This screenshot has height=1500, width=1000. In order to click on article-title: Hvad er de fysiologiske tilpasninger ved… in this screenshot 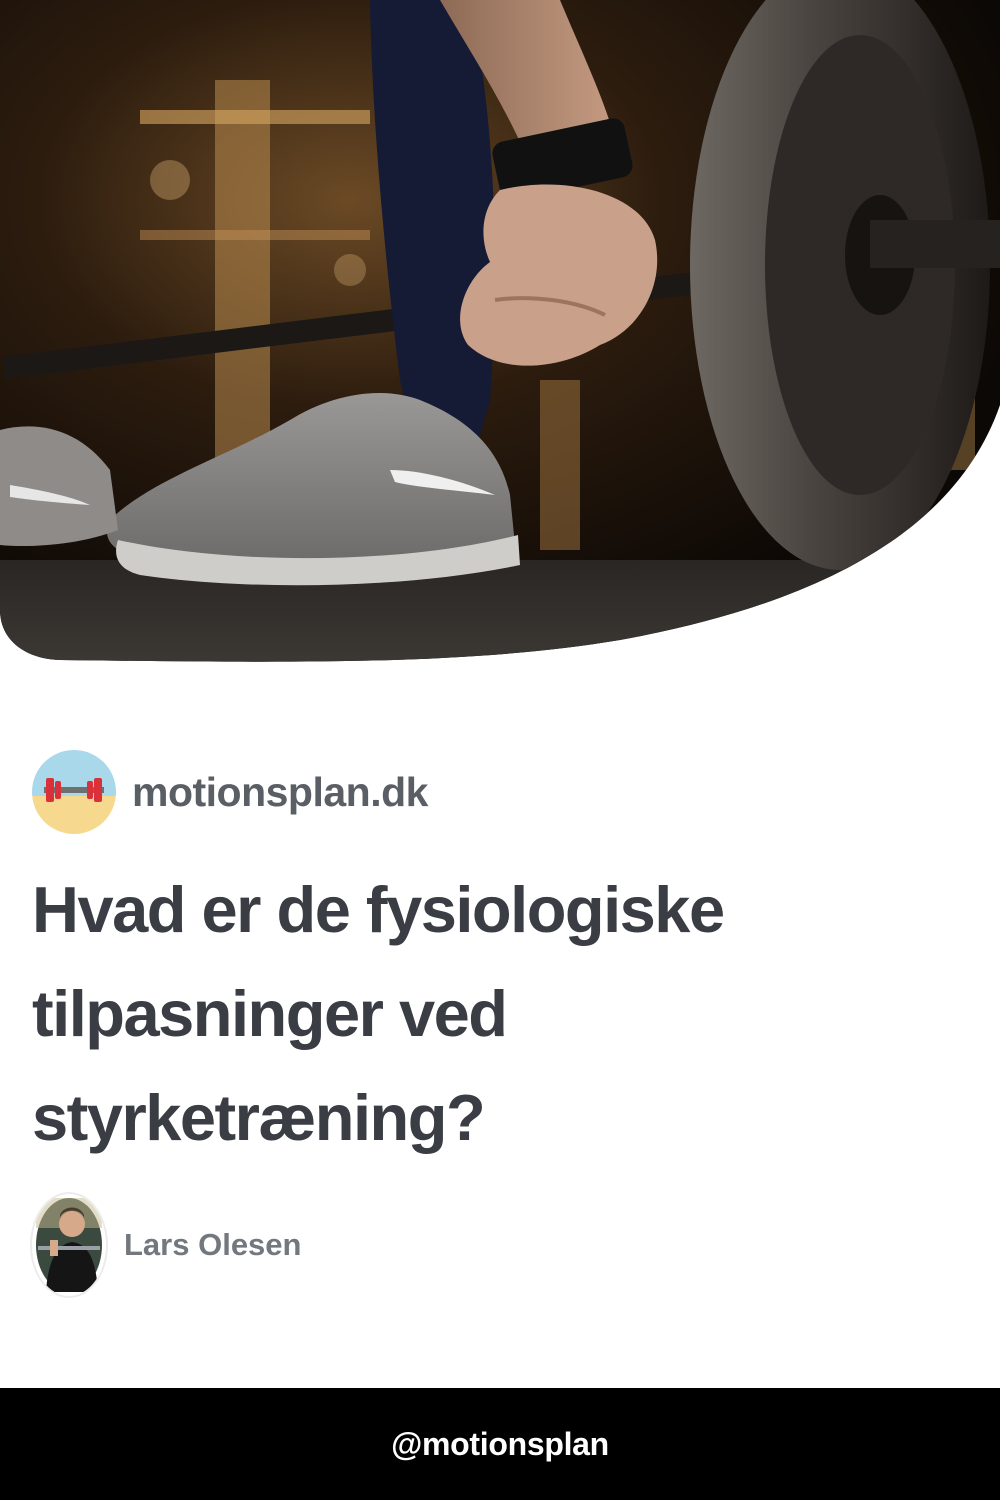, I will do `click(378, 1013)`.